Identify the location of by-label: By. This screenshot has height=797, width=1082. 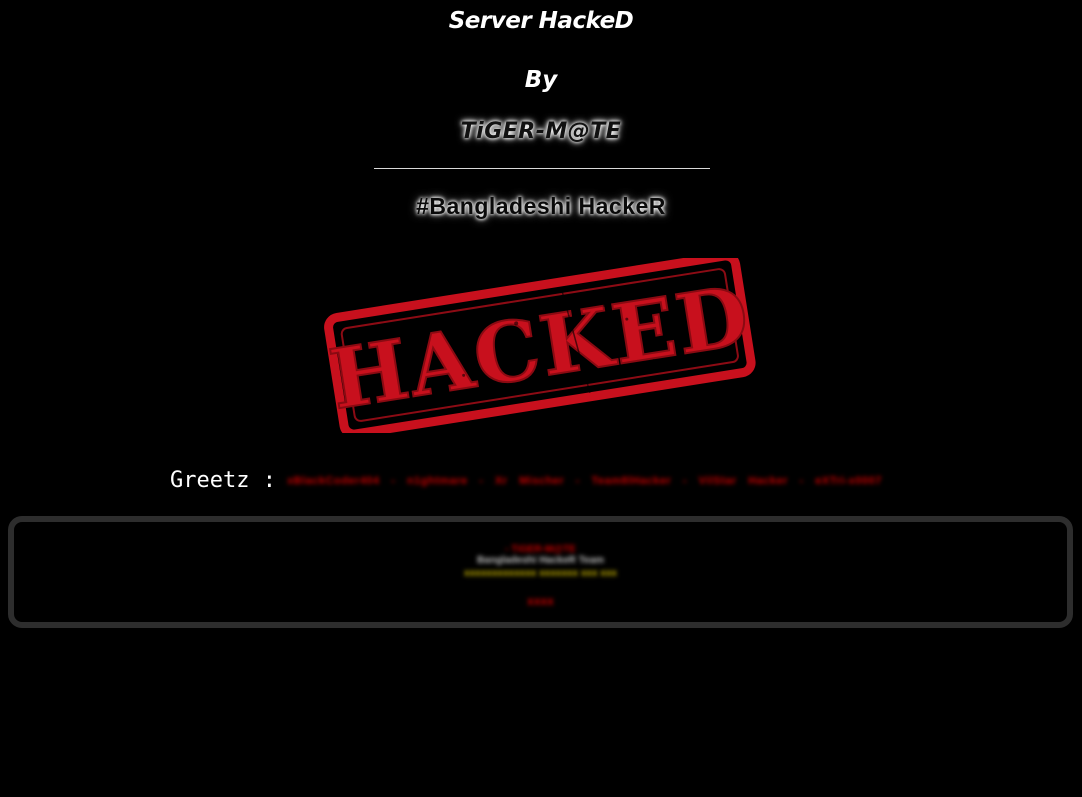
(541, 80).